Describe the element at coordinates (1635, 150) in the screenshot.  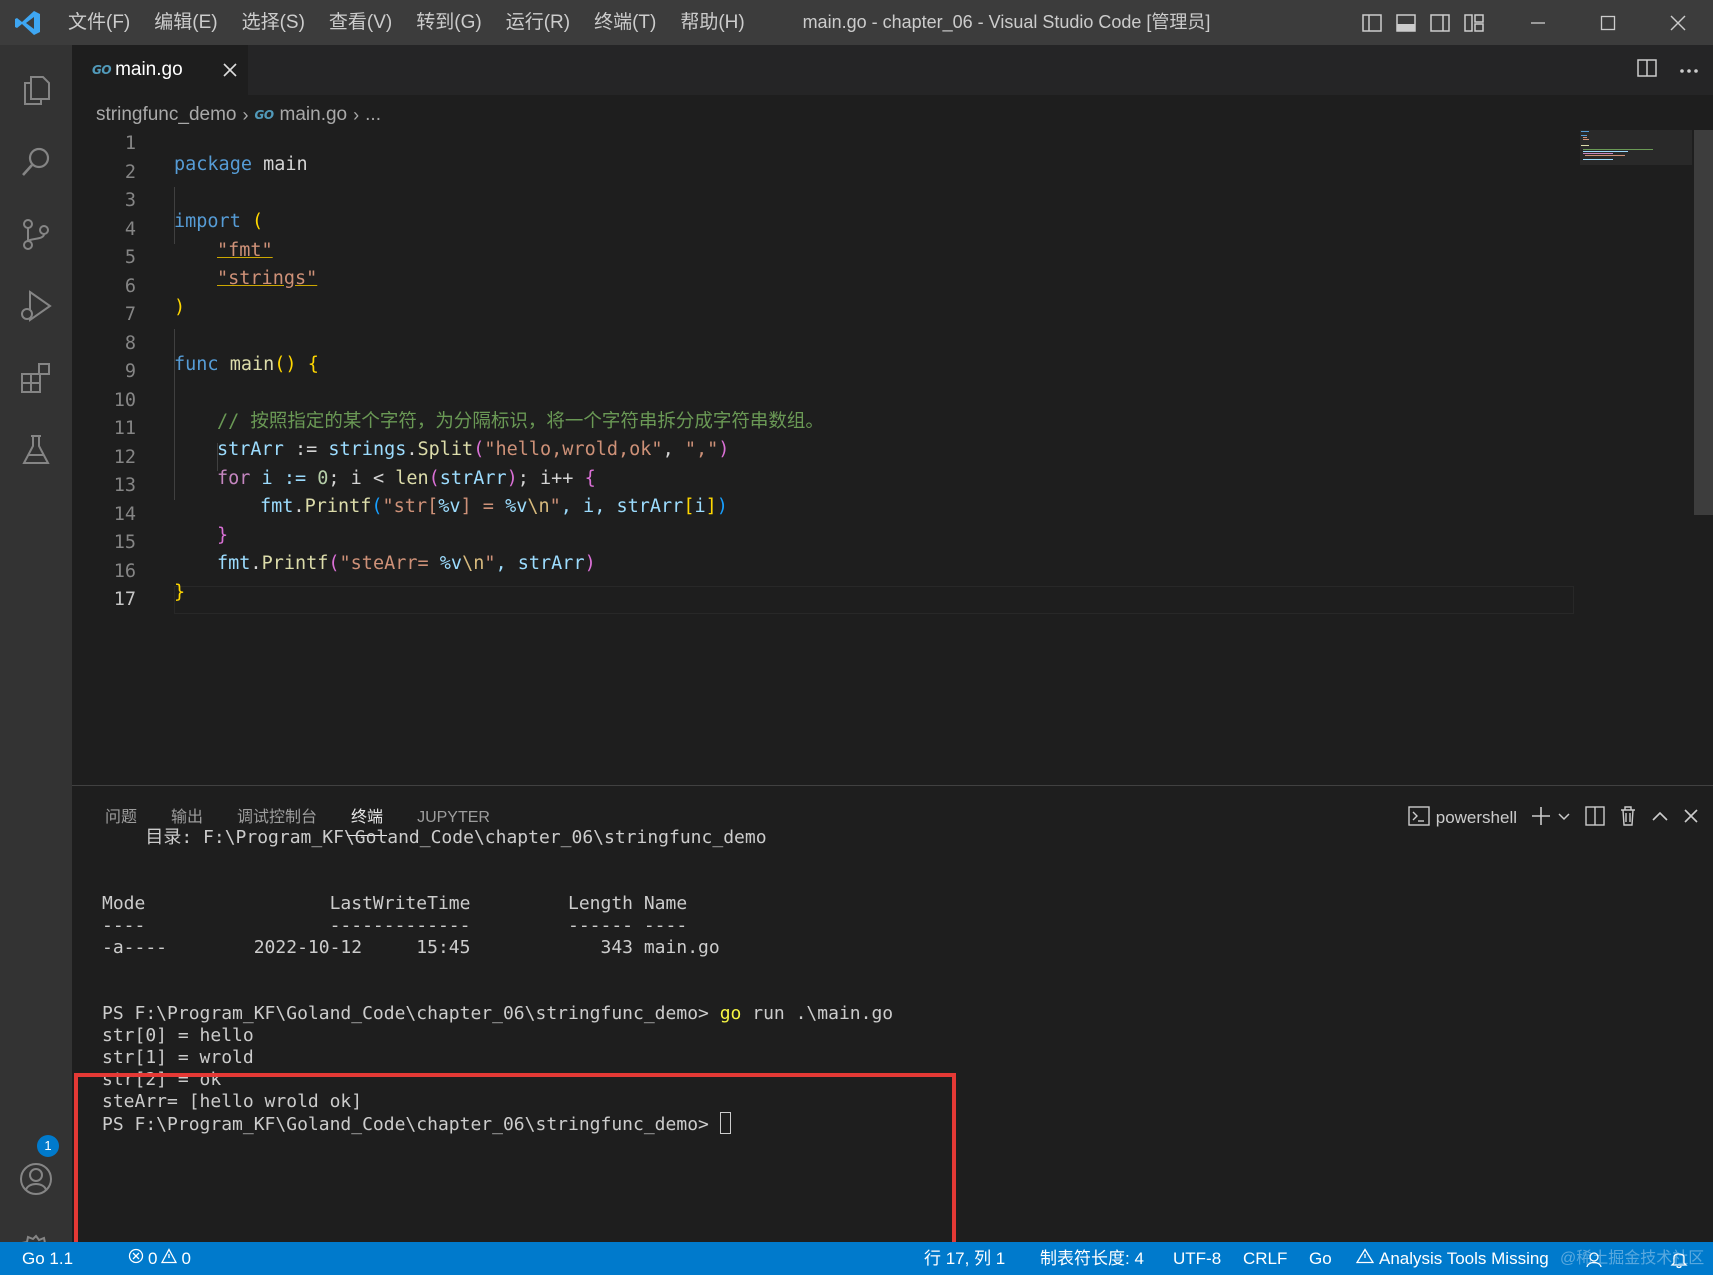
I see `minimap` at that location.